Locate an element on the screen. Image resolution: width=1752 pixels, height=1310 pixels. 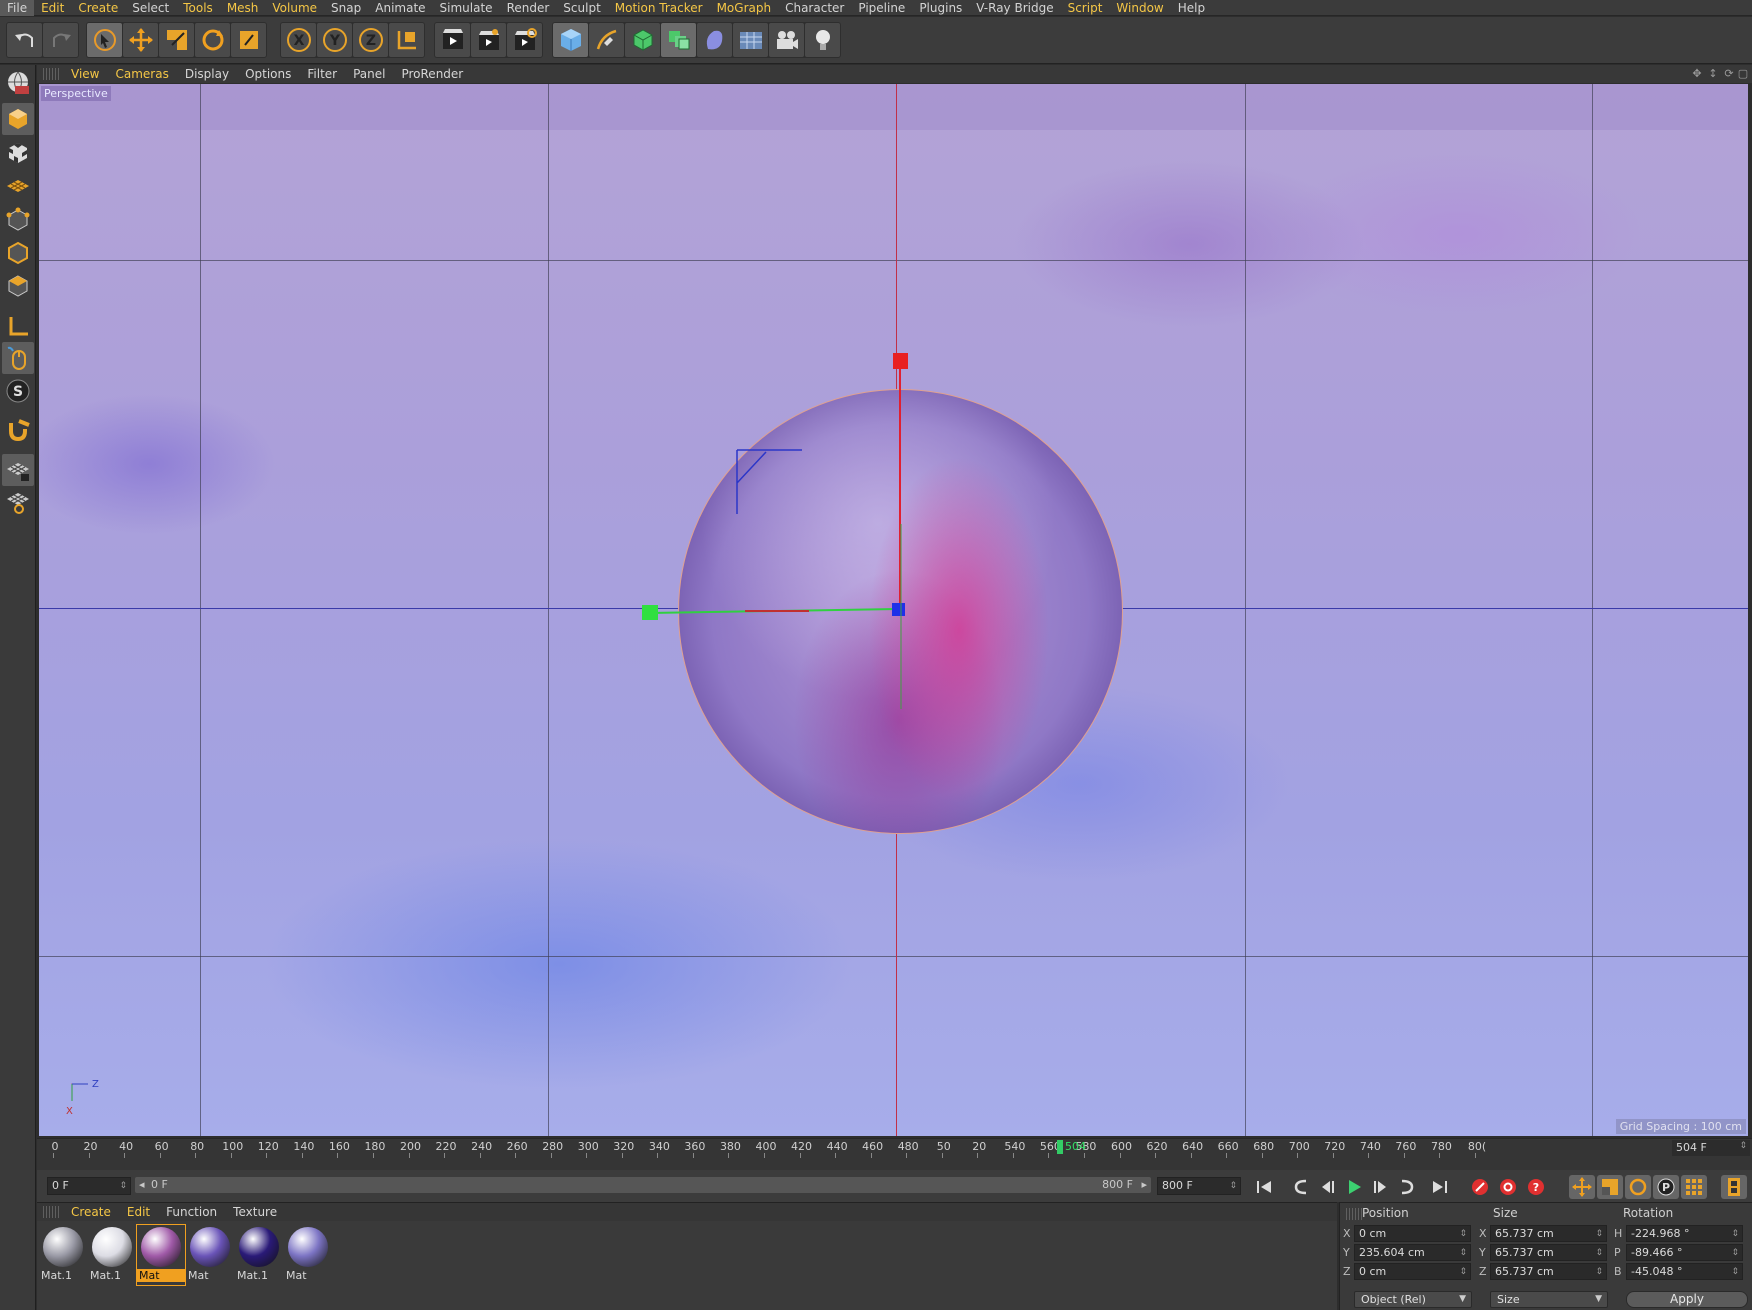
menu-script: Script is located at coordinates (1085, 8).